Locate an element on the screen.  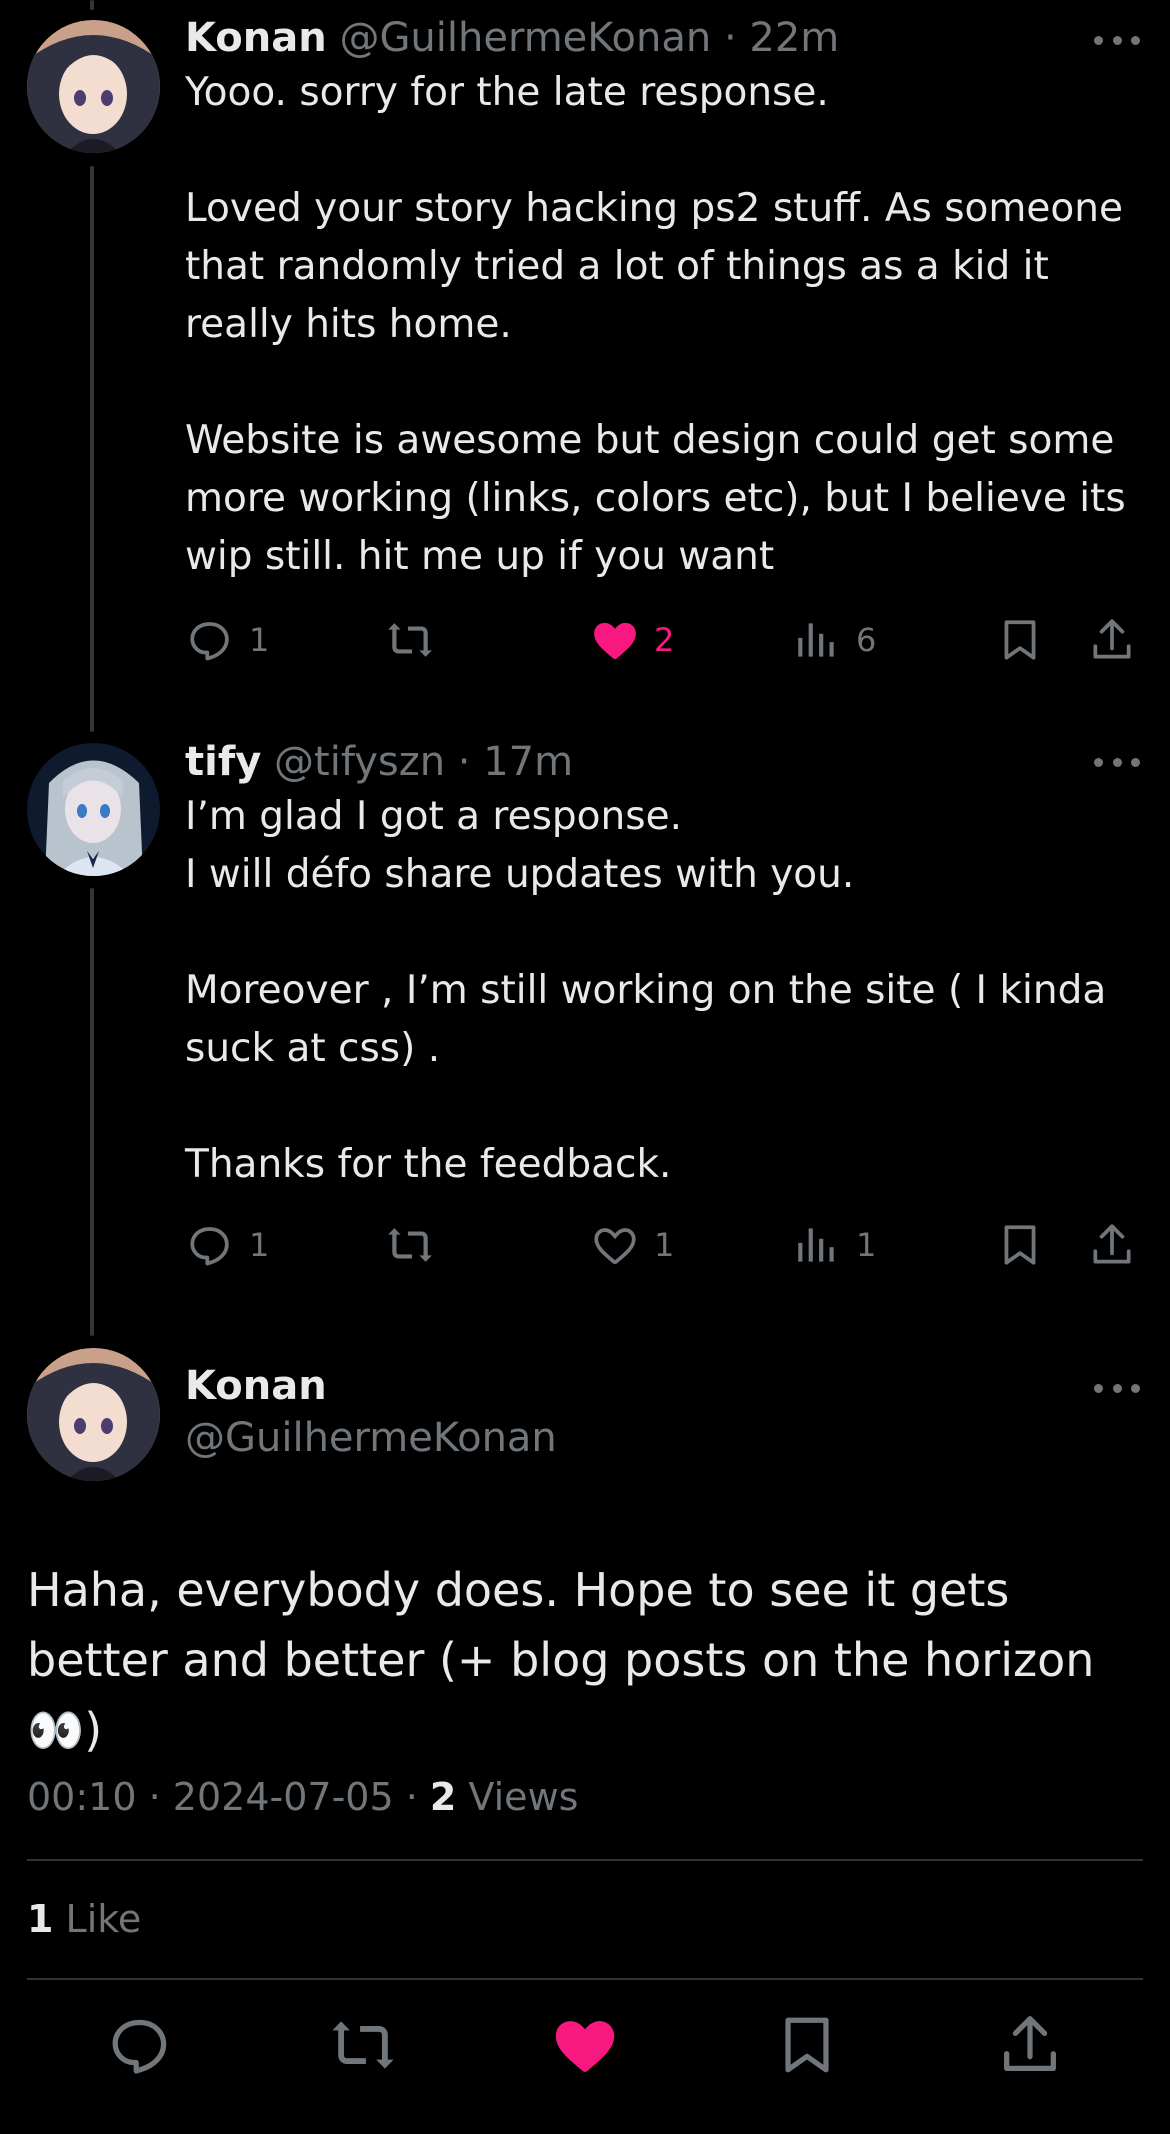
avatar-tify-image is located at coordinates (93, 809).